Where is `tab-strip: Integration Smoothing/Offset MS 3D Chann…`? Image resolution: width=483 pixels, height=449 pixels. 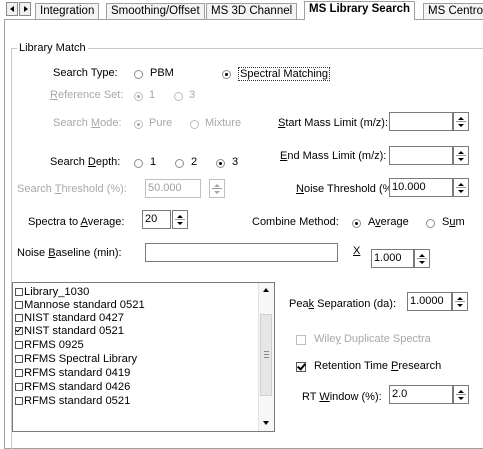 tab-strip: Integration Smoothing/Offset MS 3D Chann… is located at coordinates (241, 10).